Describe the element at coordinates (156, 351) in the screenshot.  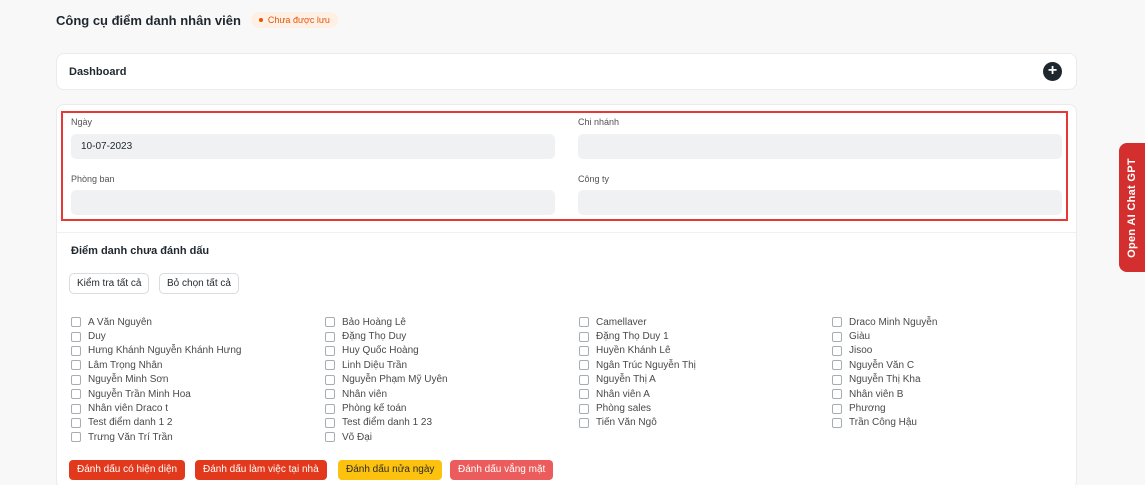
I see `employee-checkbox-item: Hưng Khánh Nguyễn Khánh Hưng` at that location.